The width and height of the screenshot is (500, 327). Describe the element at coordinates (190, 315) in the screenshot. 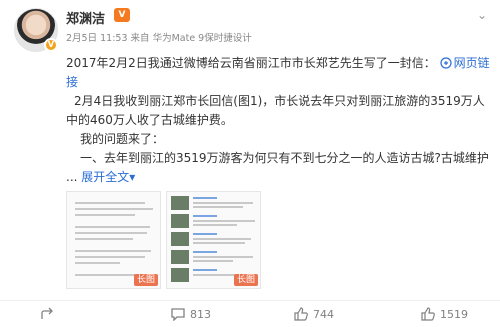

I see `comment-button: 813` at that location.